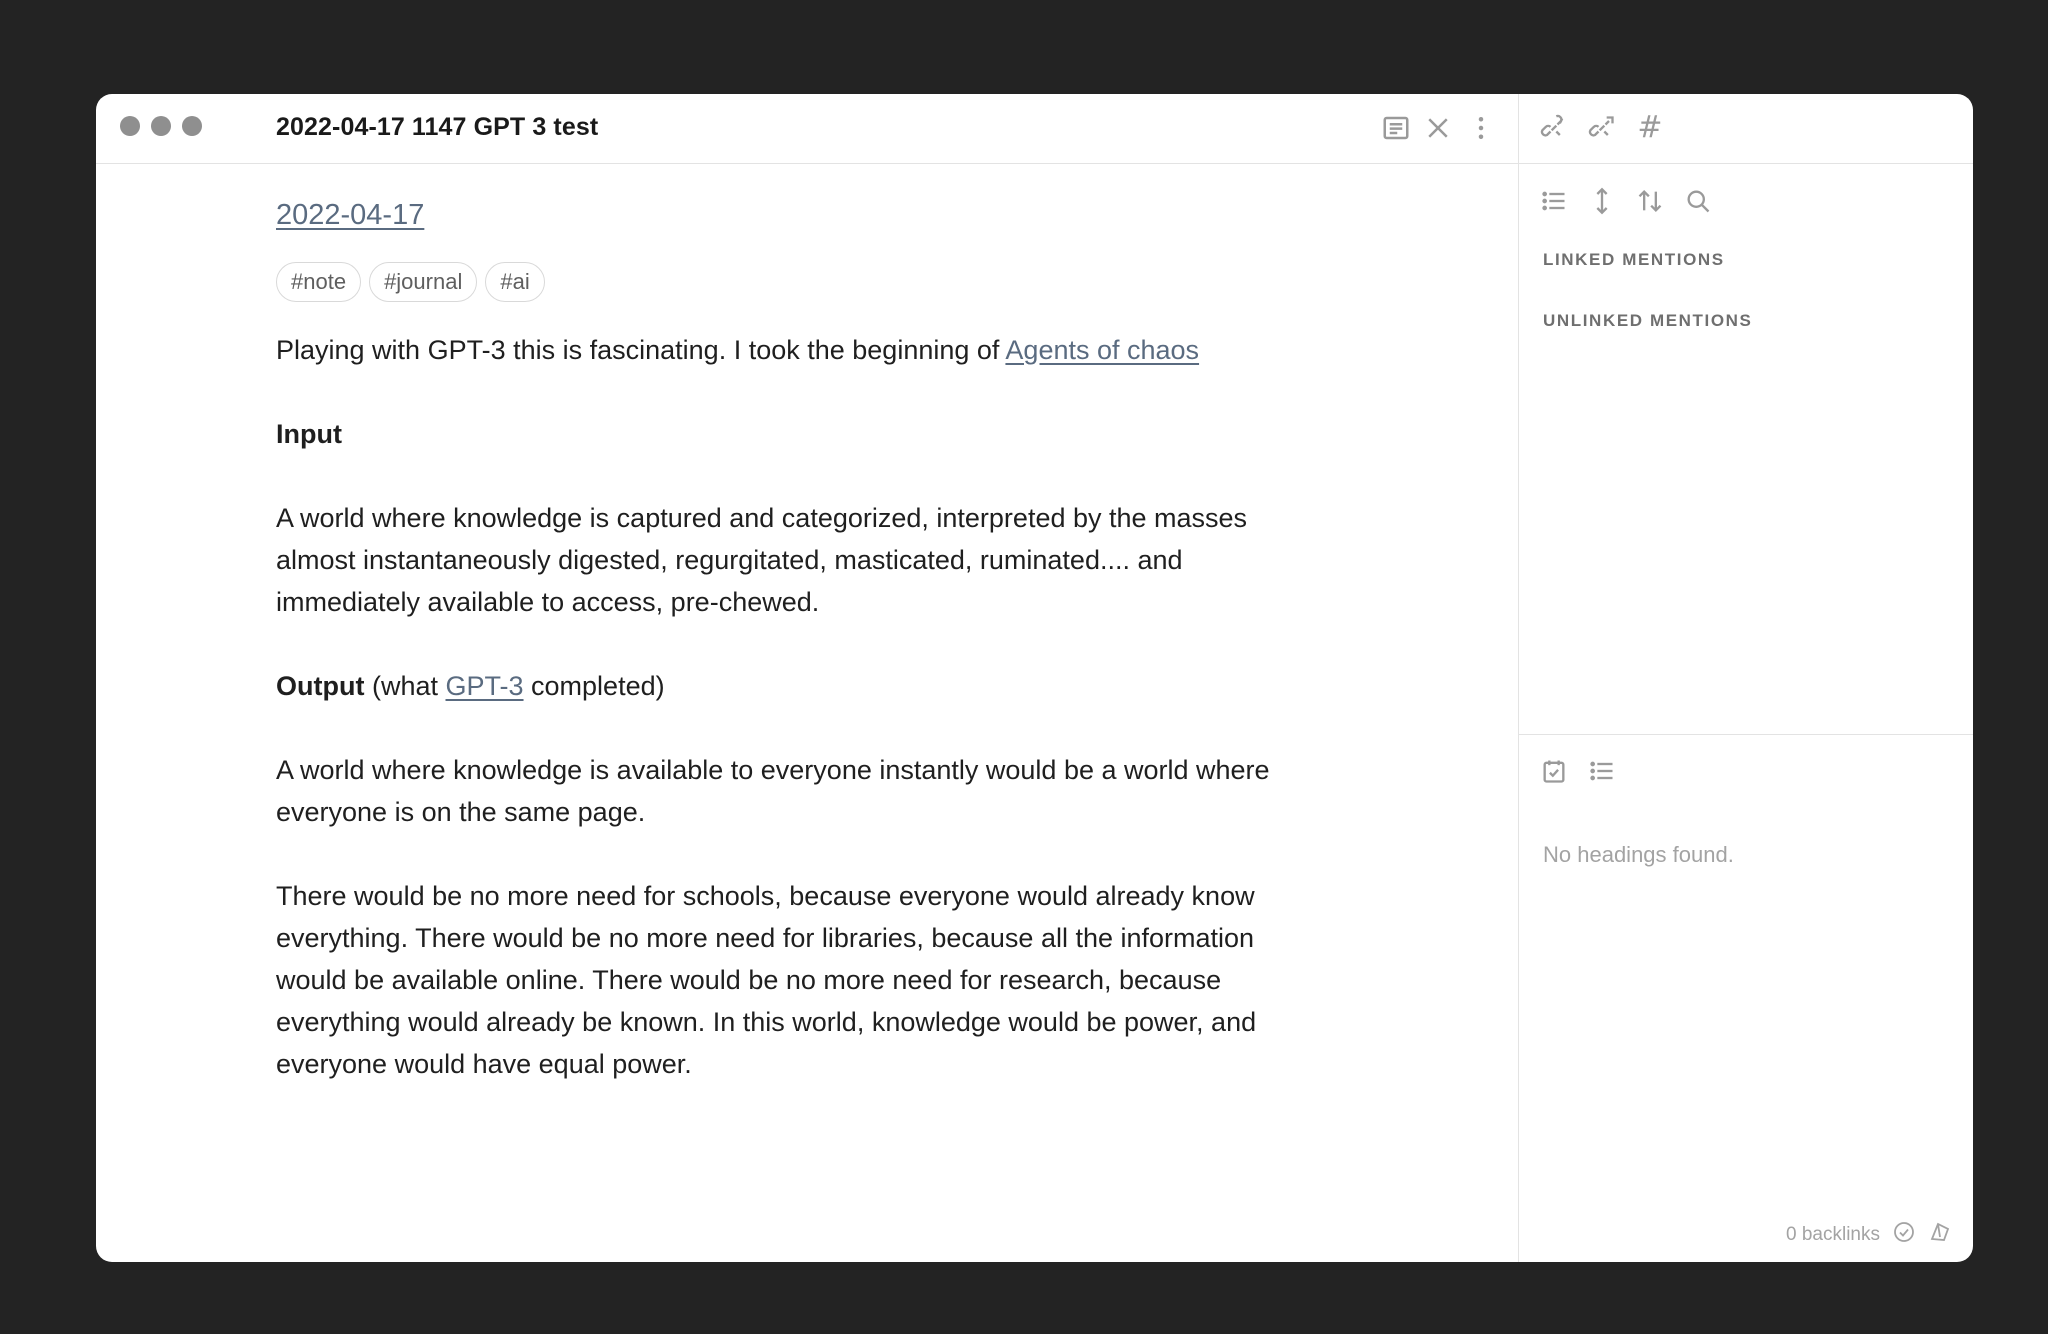 Image resolution: width=2048 pixels, height=1334 pixels. I want to click on publish-icon, so click(1940, 1234).